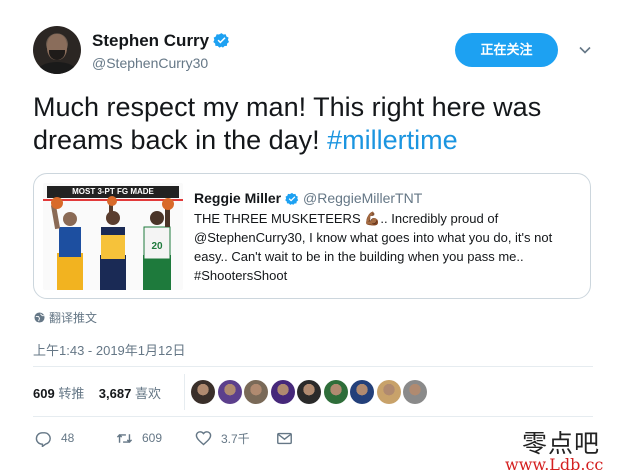  Describe the element at coordinates (184, 392) in the screenshot. I see `stats-separator` at that location.